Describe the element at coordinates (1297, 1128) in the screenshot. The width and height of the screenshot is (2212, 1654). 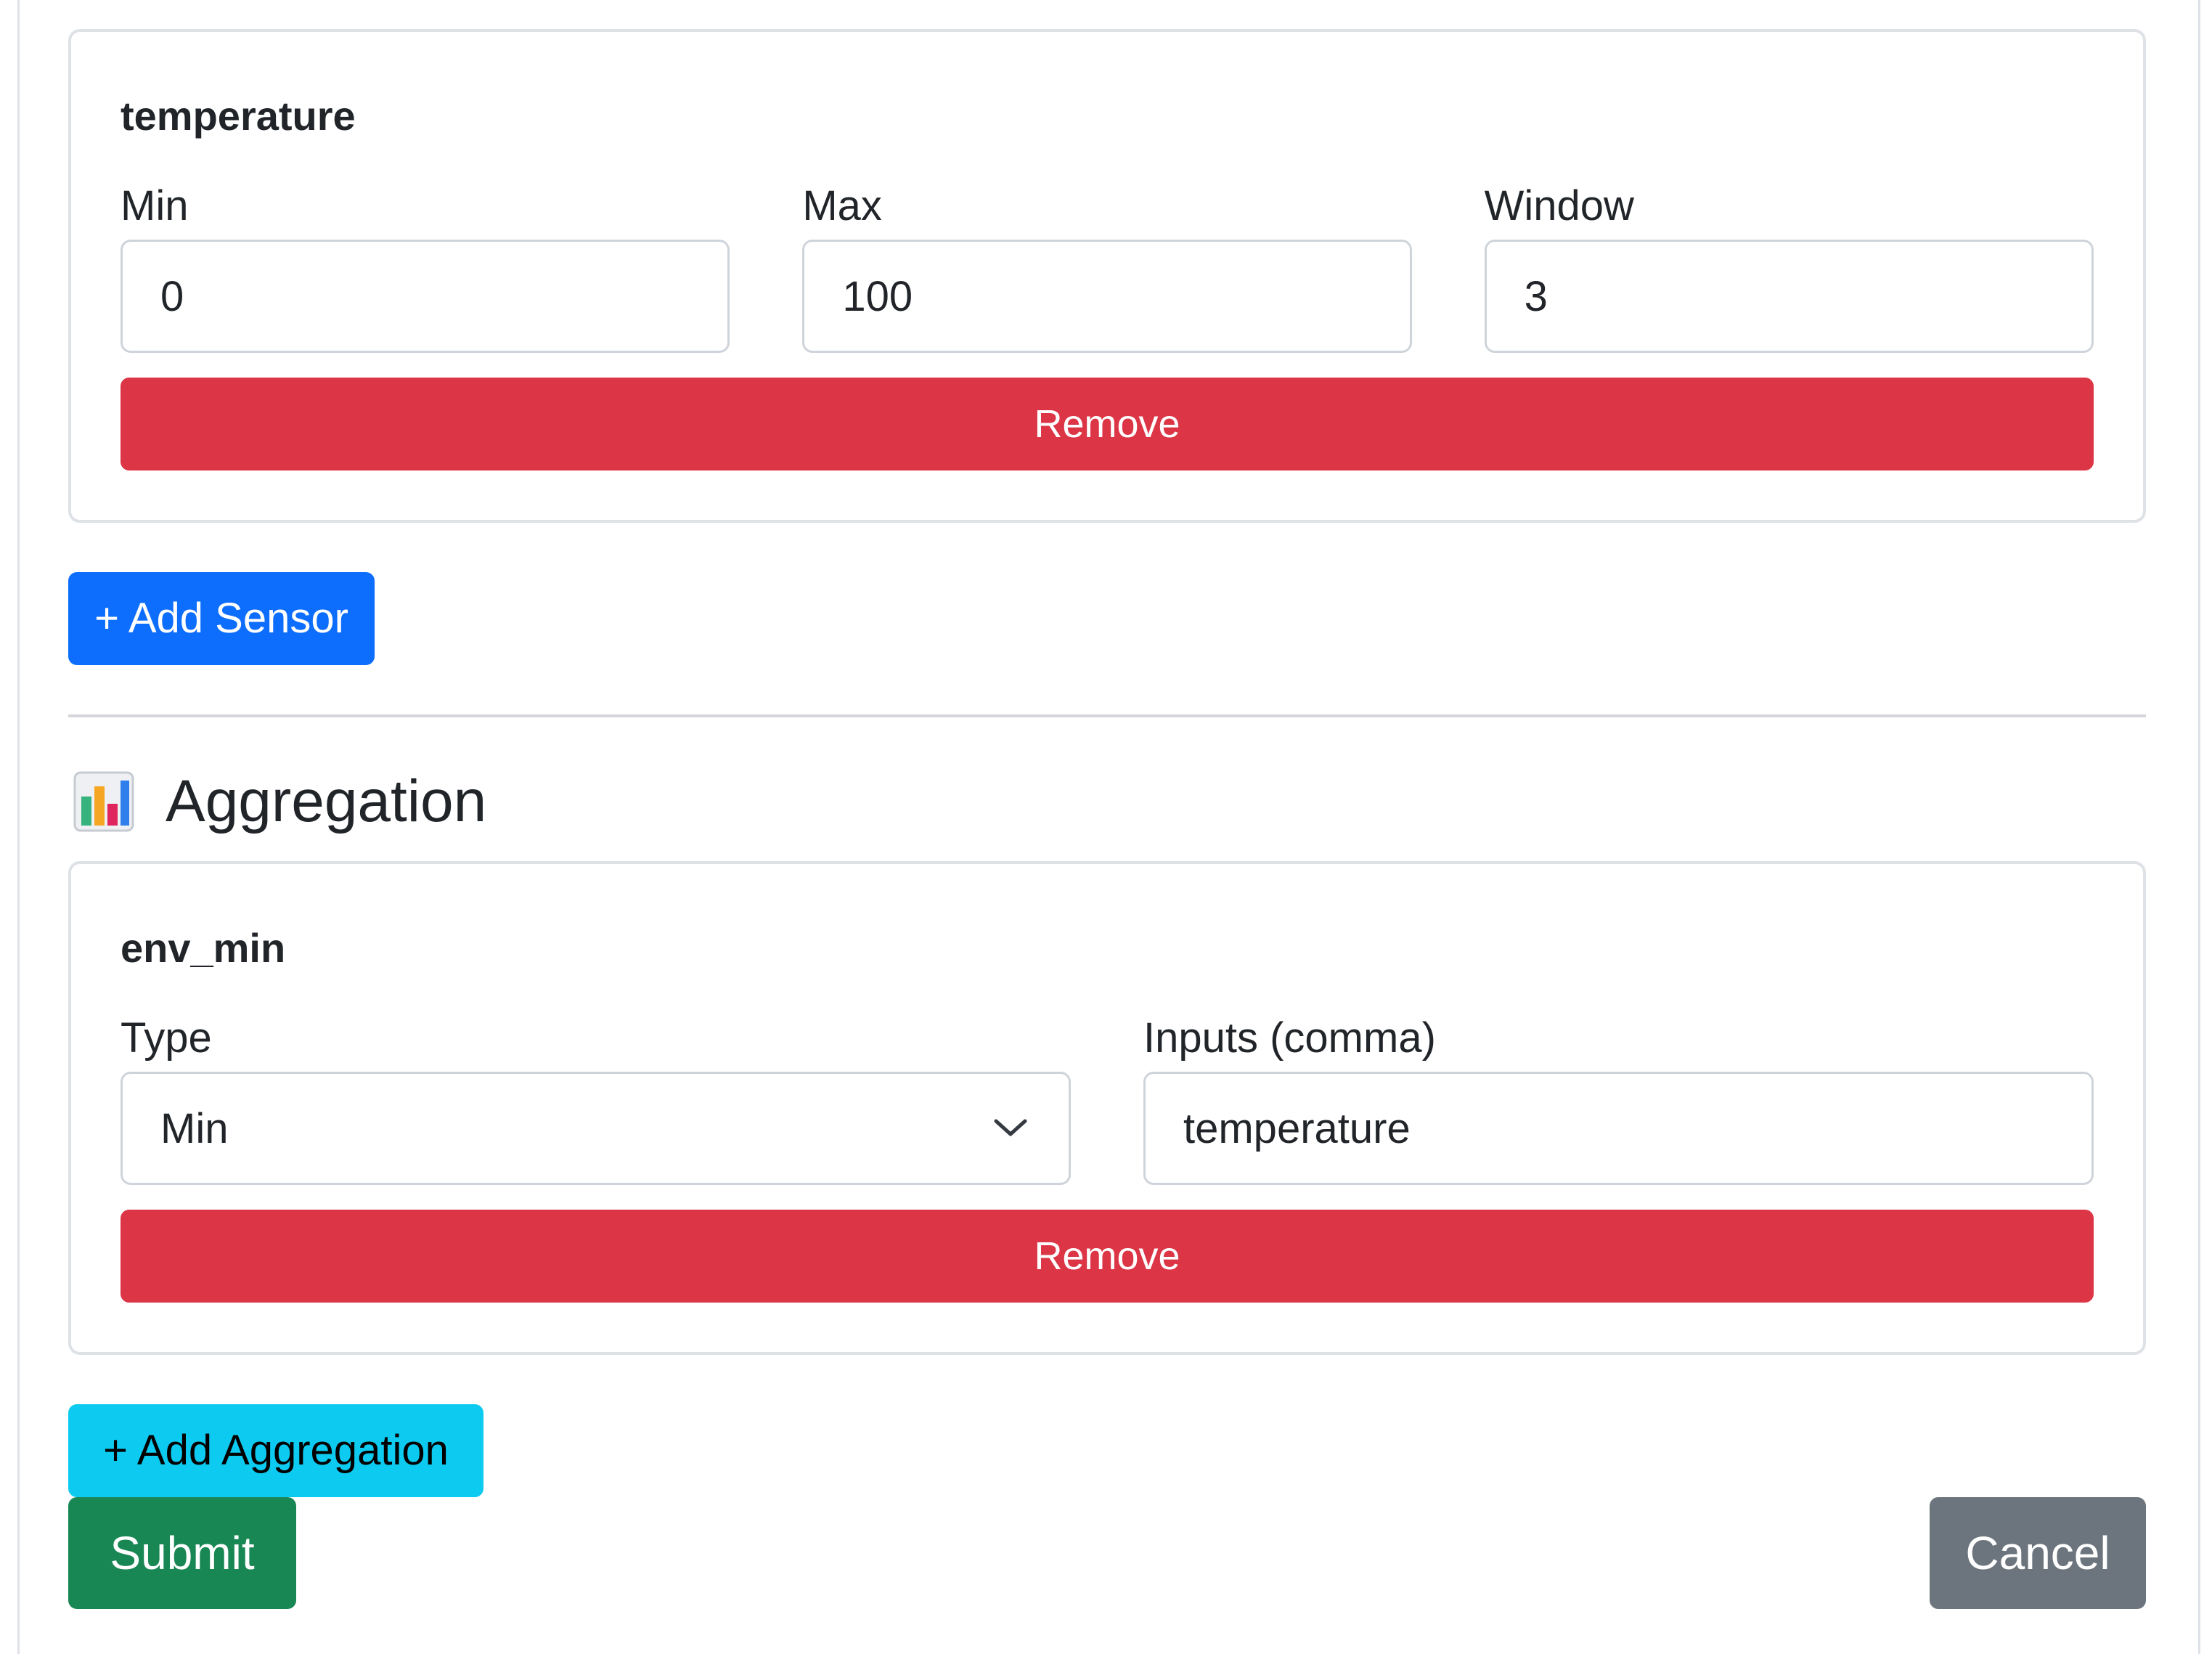
I see `inputs-value: temperature` at that location.